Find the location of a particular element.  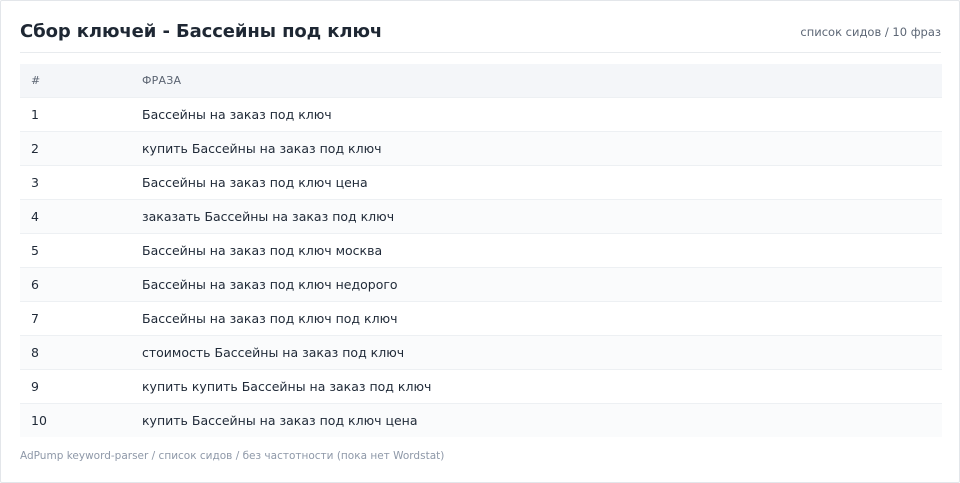

row-phrase: стоимость Бассейны на заказ под ключ is located at coordinates (542, 352).